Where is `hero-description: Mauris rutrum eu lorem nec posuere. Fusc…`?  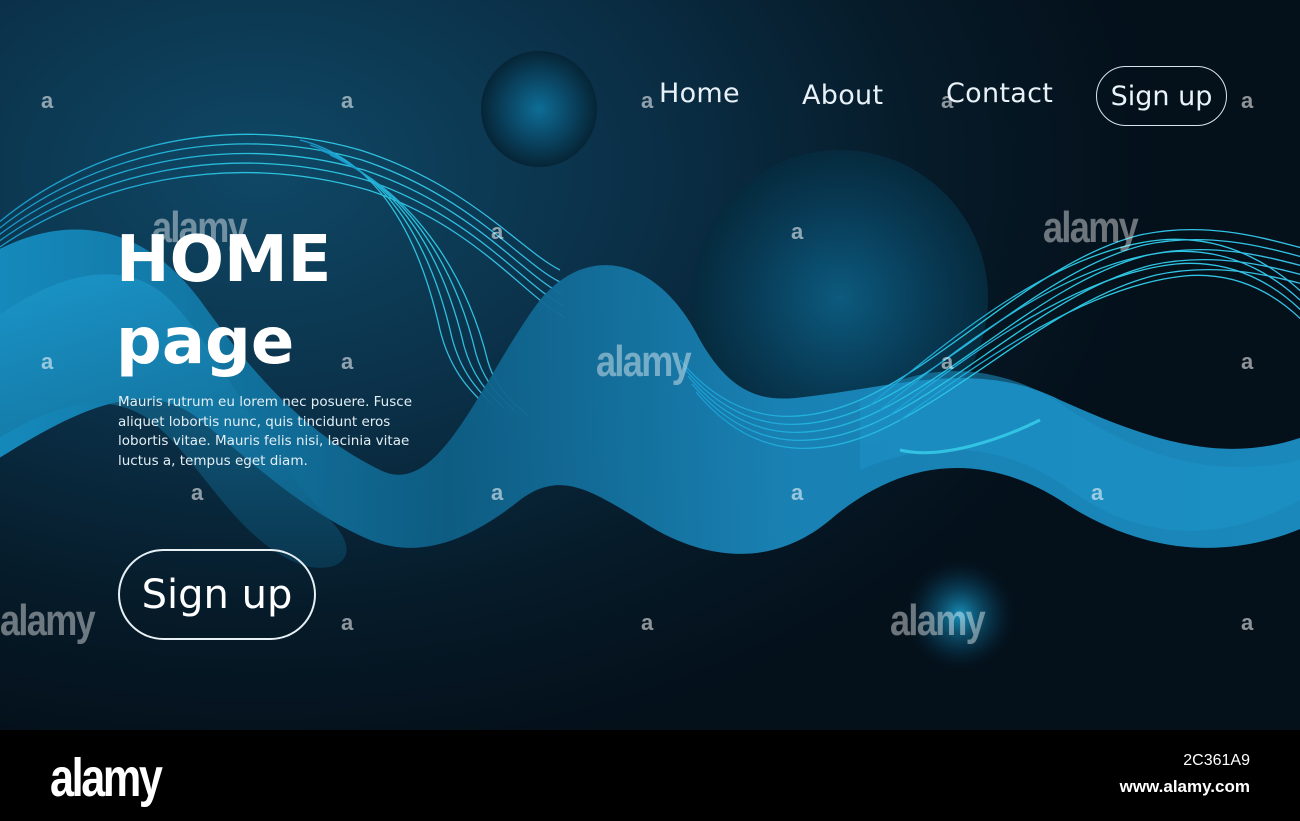
hero-description: Mauris rutrum eu lorem nec posuere. Fusc… is located at coordinates (265, 431).